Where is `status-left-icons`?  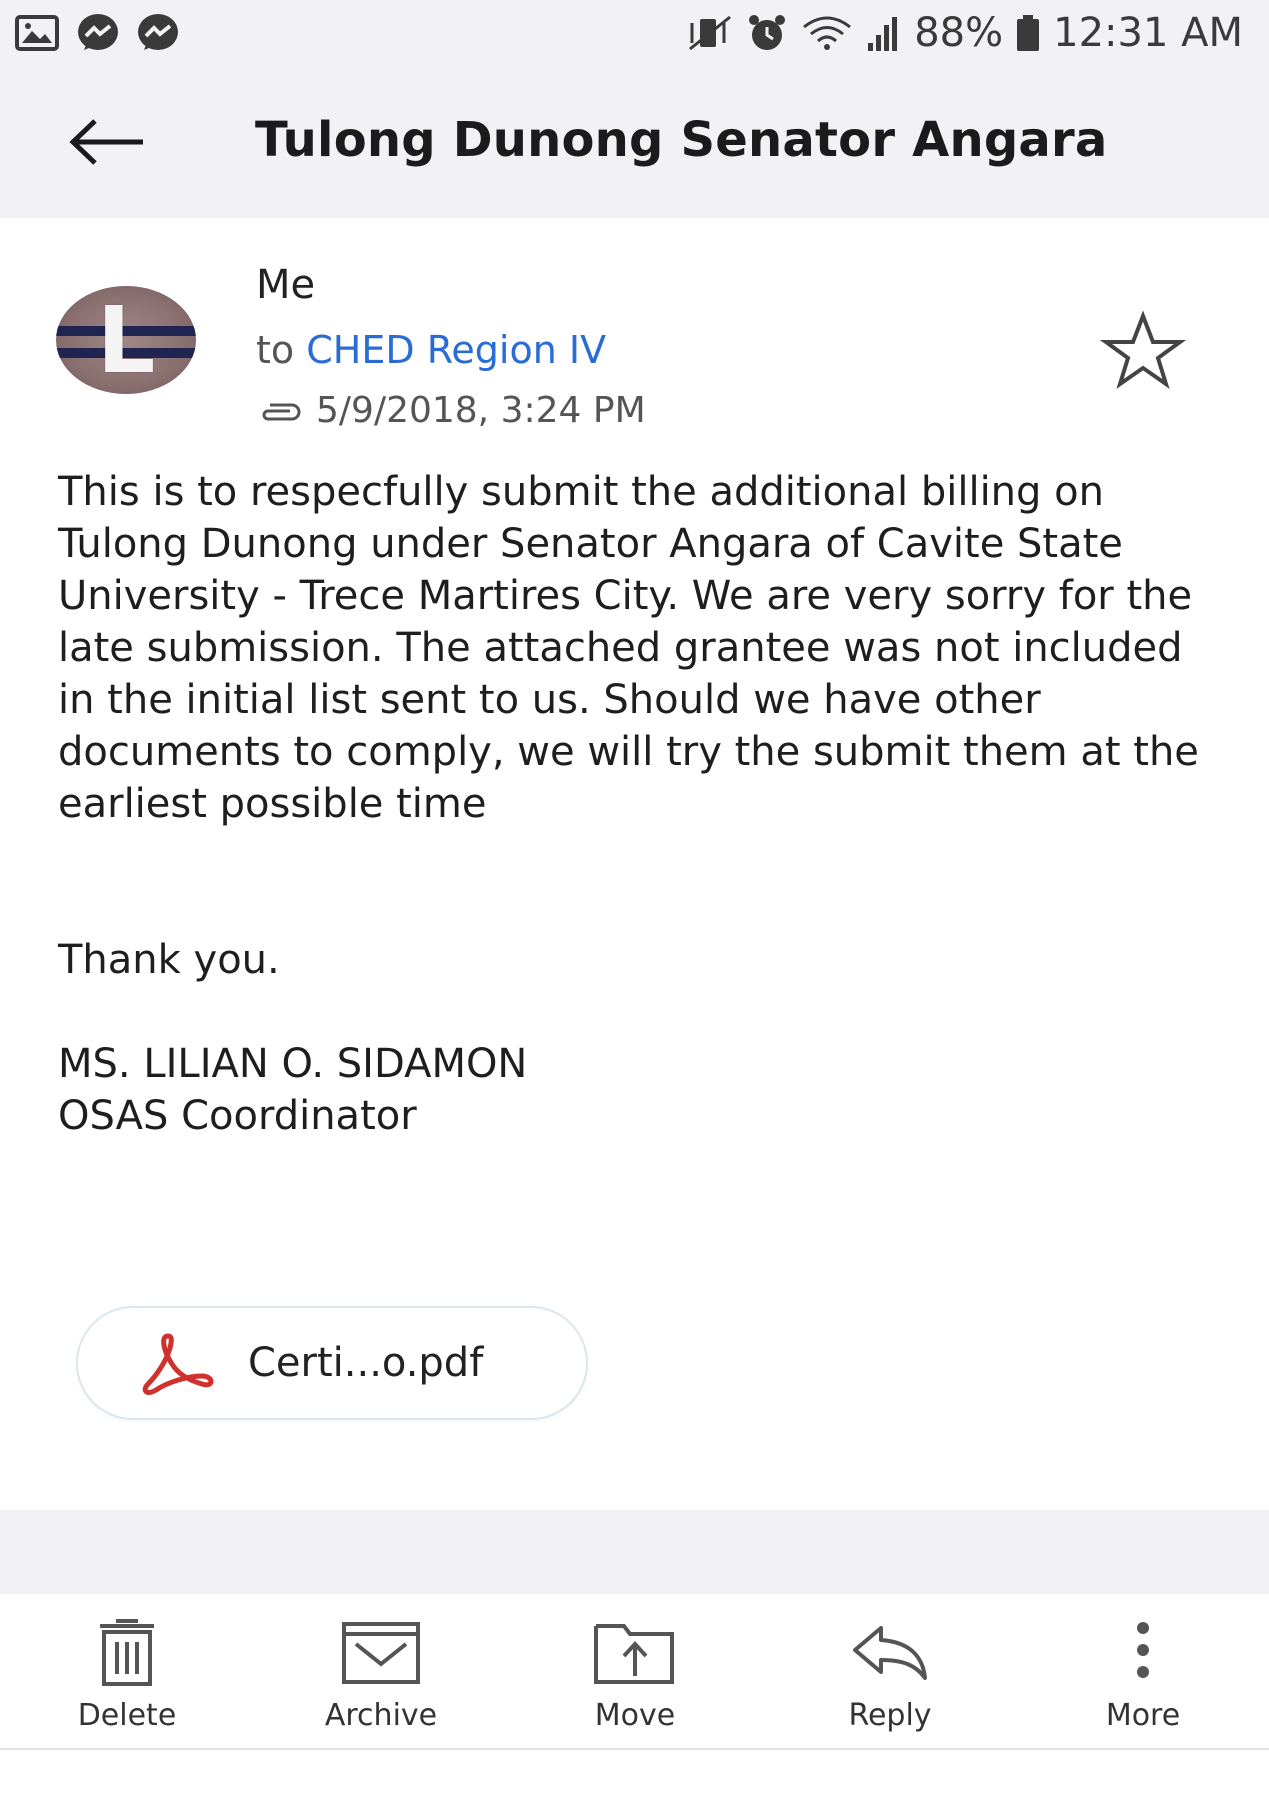 status-left-icons is located at coordinates (97, 33).